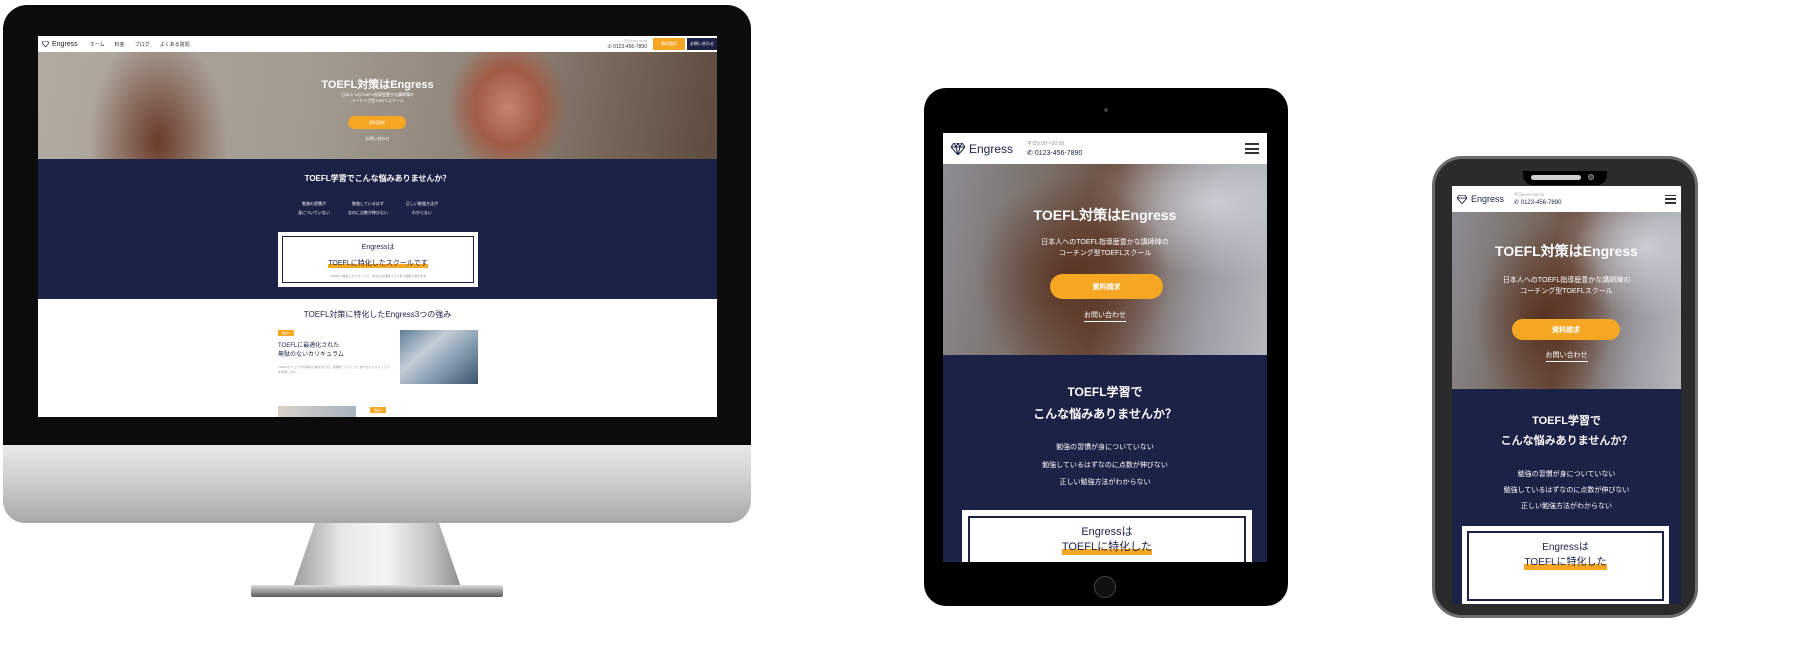  I want to click on feature-photo, so click(439, 357).